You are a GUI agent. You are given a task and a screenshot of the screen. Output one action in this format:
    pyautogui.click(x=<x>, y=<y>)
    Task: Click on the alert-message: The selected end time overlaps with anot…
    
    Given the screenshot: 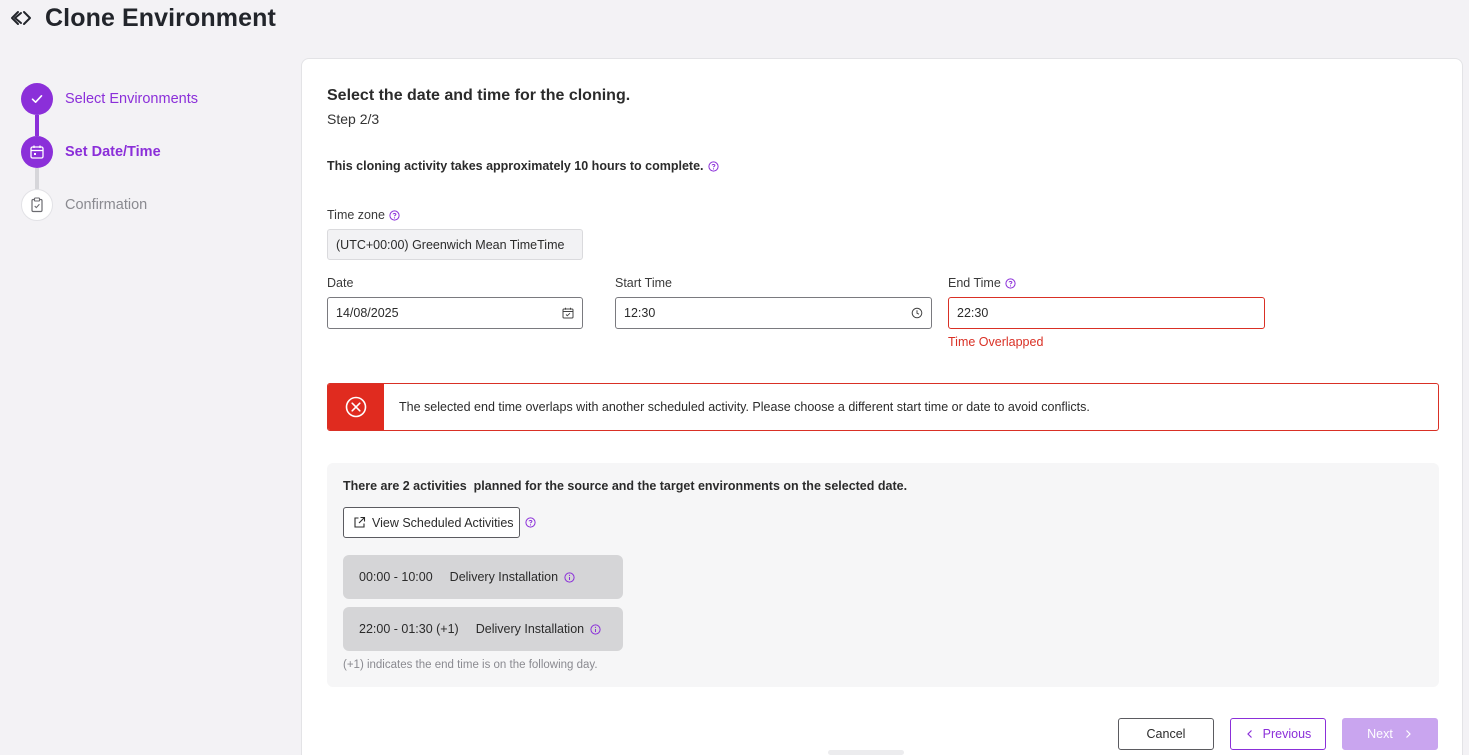 What is the action you would take?
    pyautogui.click(x=744, y=407)
    